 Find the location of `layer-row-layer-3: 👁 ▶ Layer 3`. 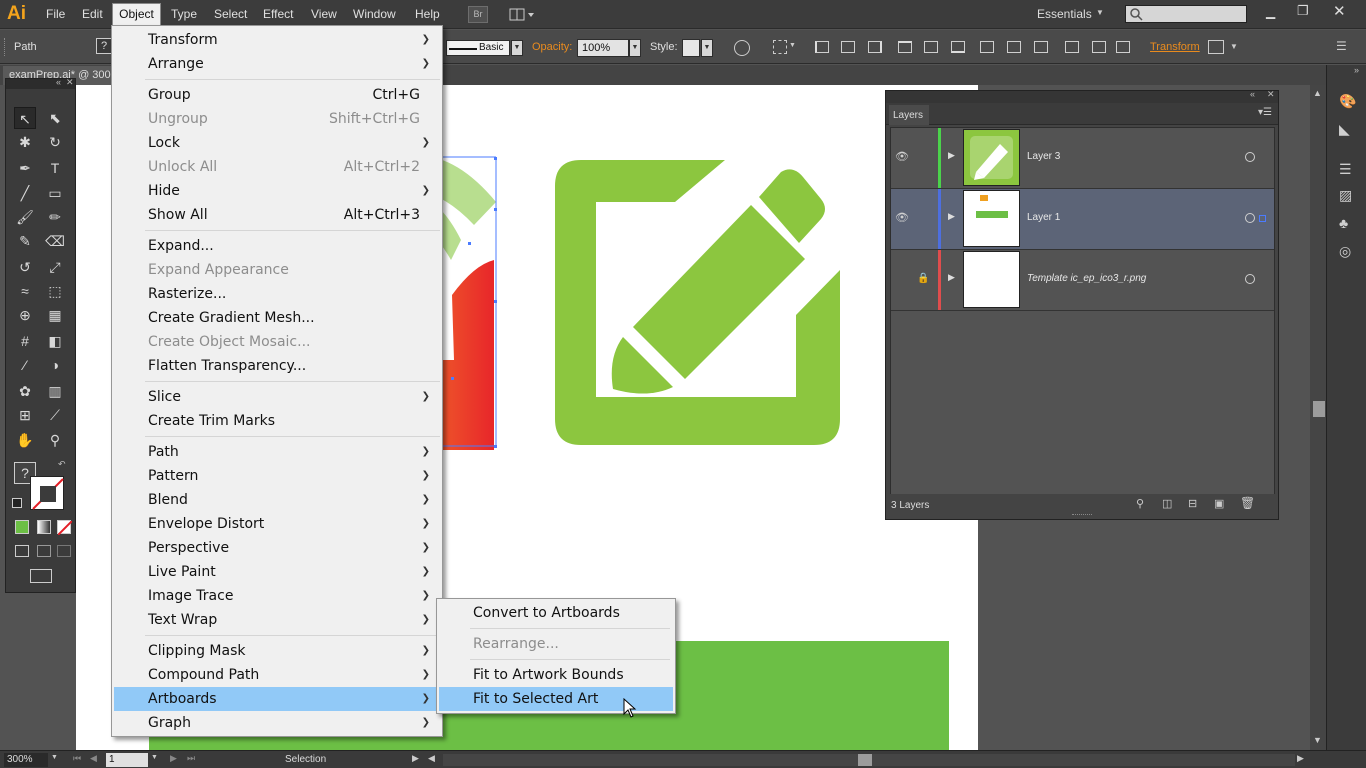

layer-row-layer-3: 👁 ▶ Layer 3 is located at coordinates (1082, 158).